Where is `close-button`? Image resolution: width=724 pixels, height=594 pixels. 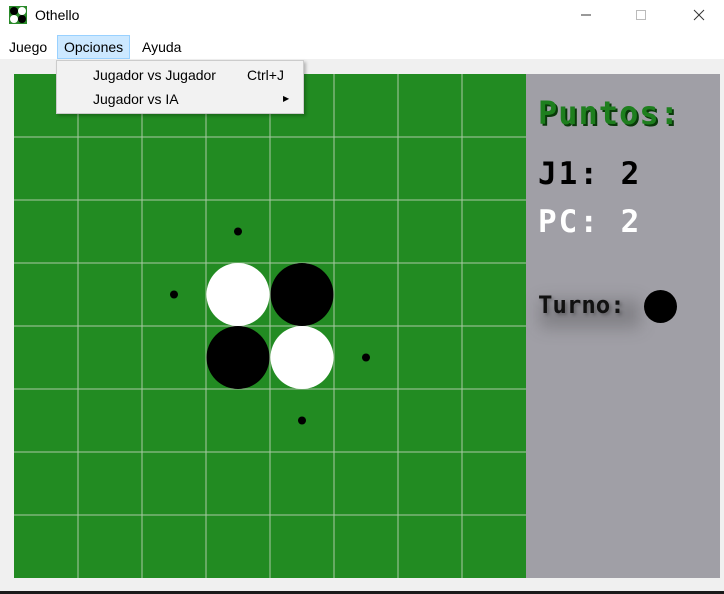
close-button is located at coordinates (699, 15).